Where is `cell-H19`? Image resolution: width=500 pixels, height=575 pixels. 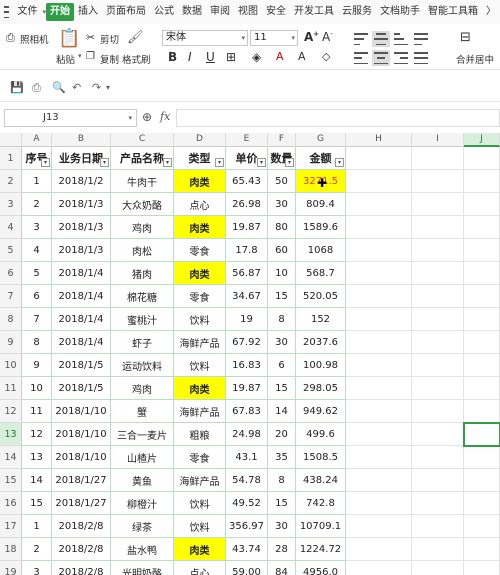
cell-H19 is located at coordinates (379, 568).